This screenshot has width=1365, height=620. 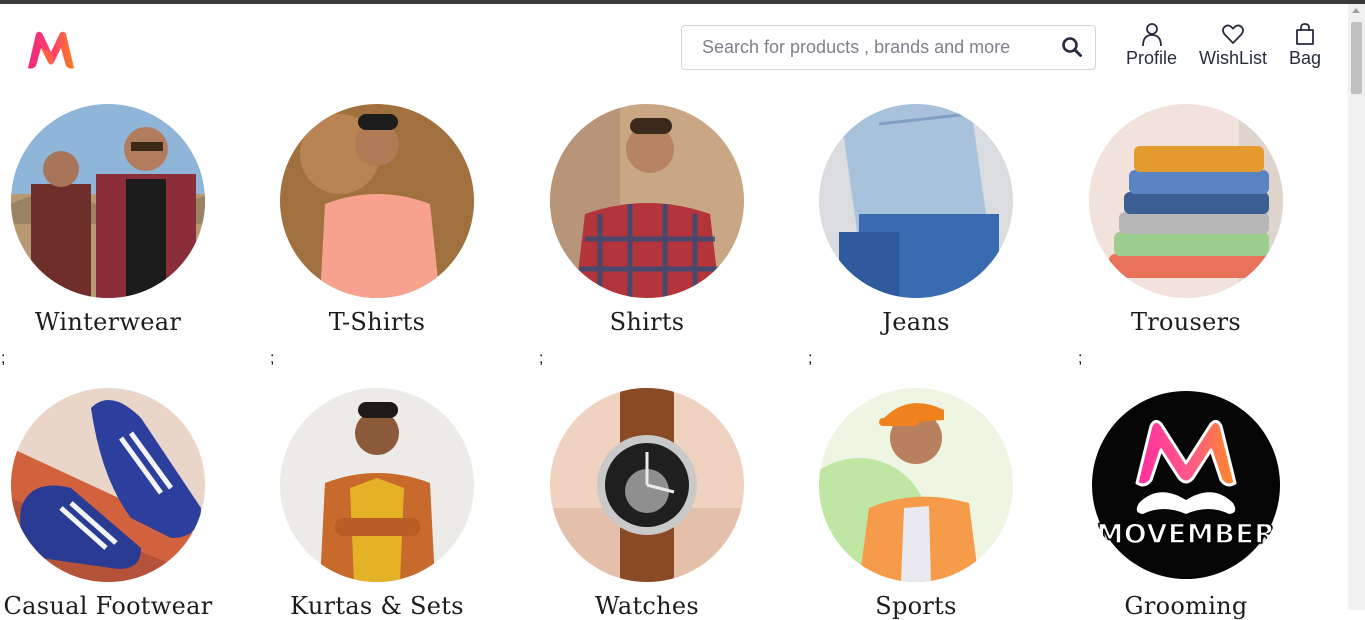 I want to click on category-card-sports: Sports, so click(x=916, y=504).